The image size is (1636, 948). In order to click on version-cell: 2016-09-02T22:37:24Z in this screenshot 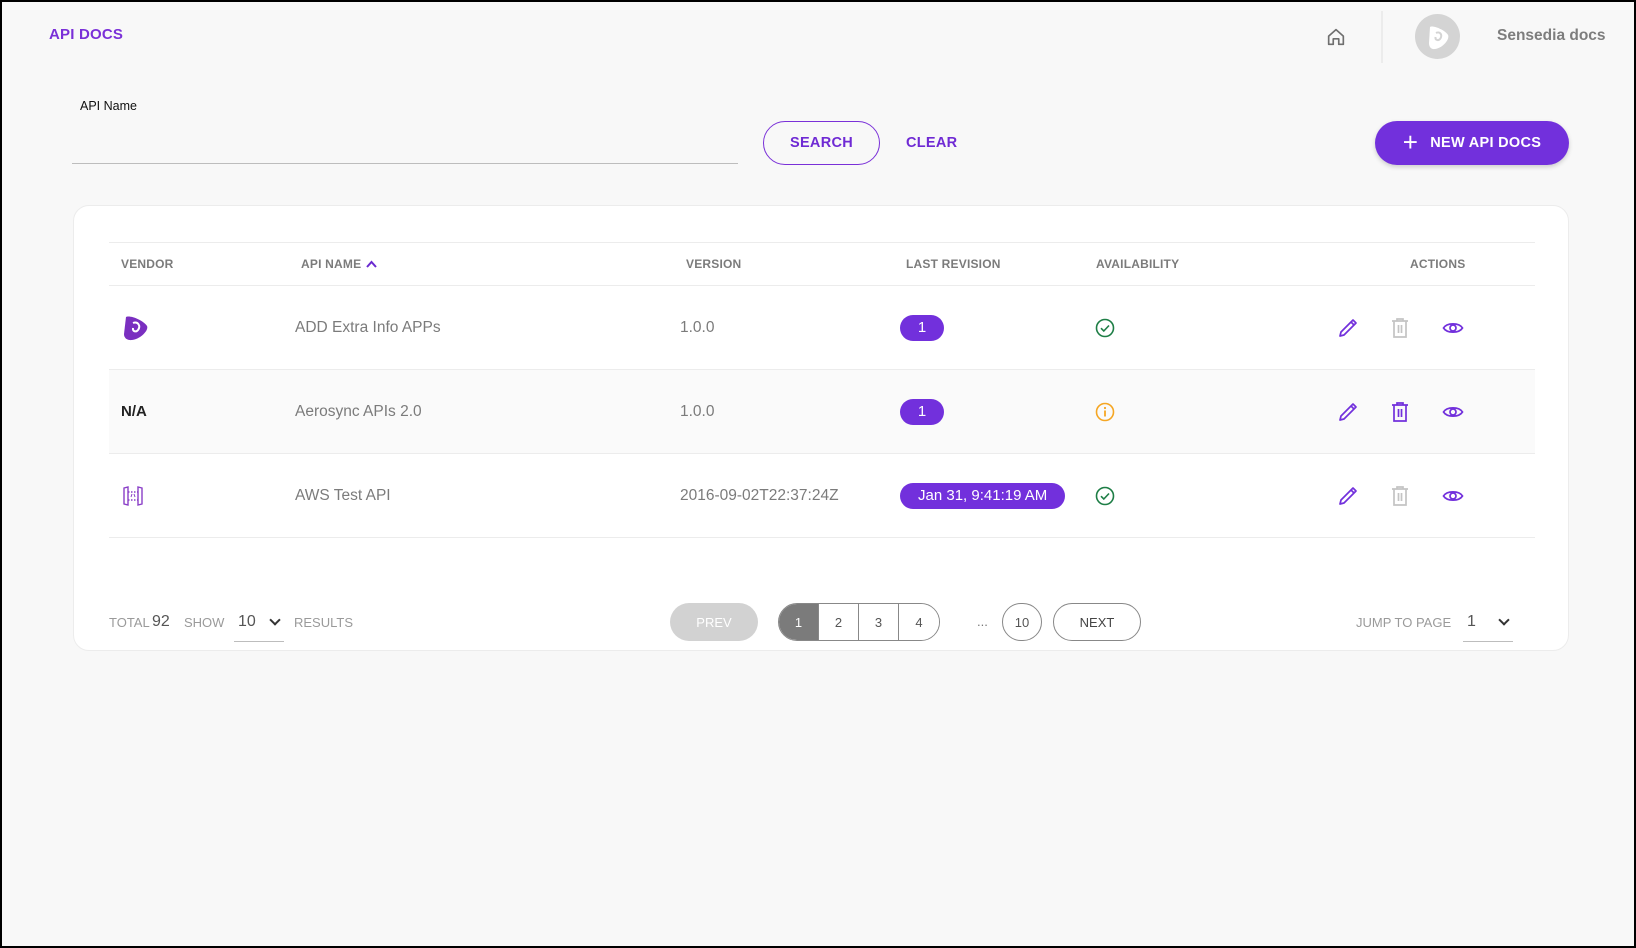, I will do `click(759, 495)`.